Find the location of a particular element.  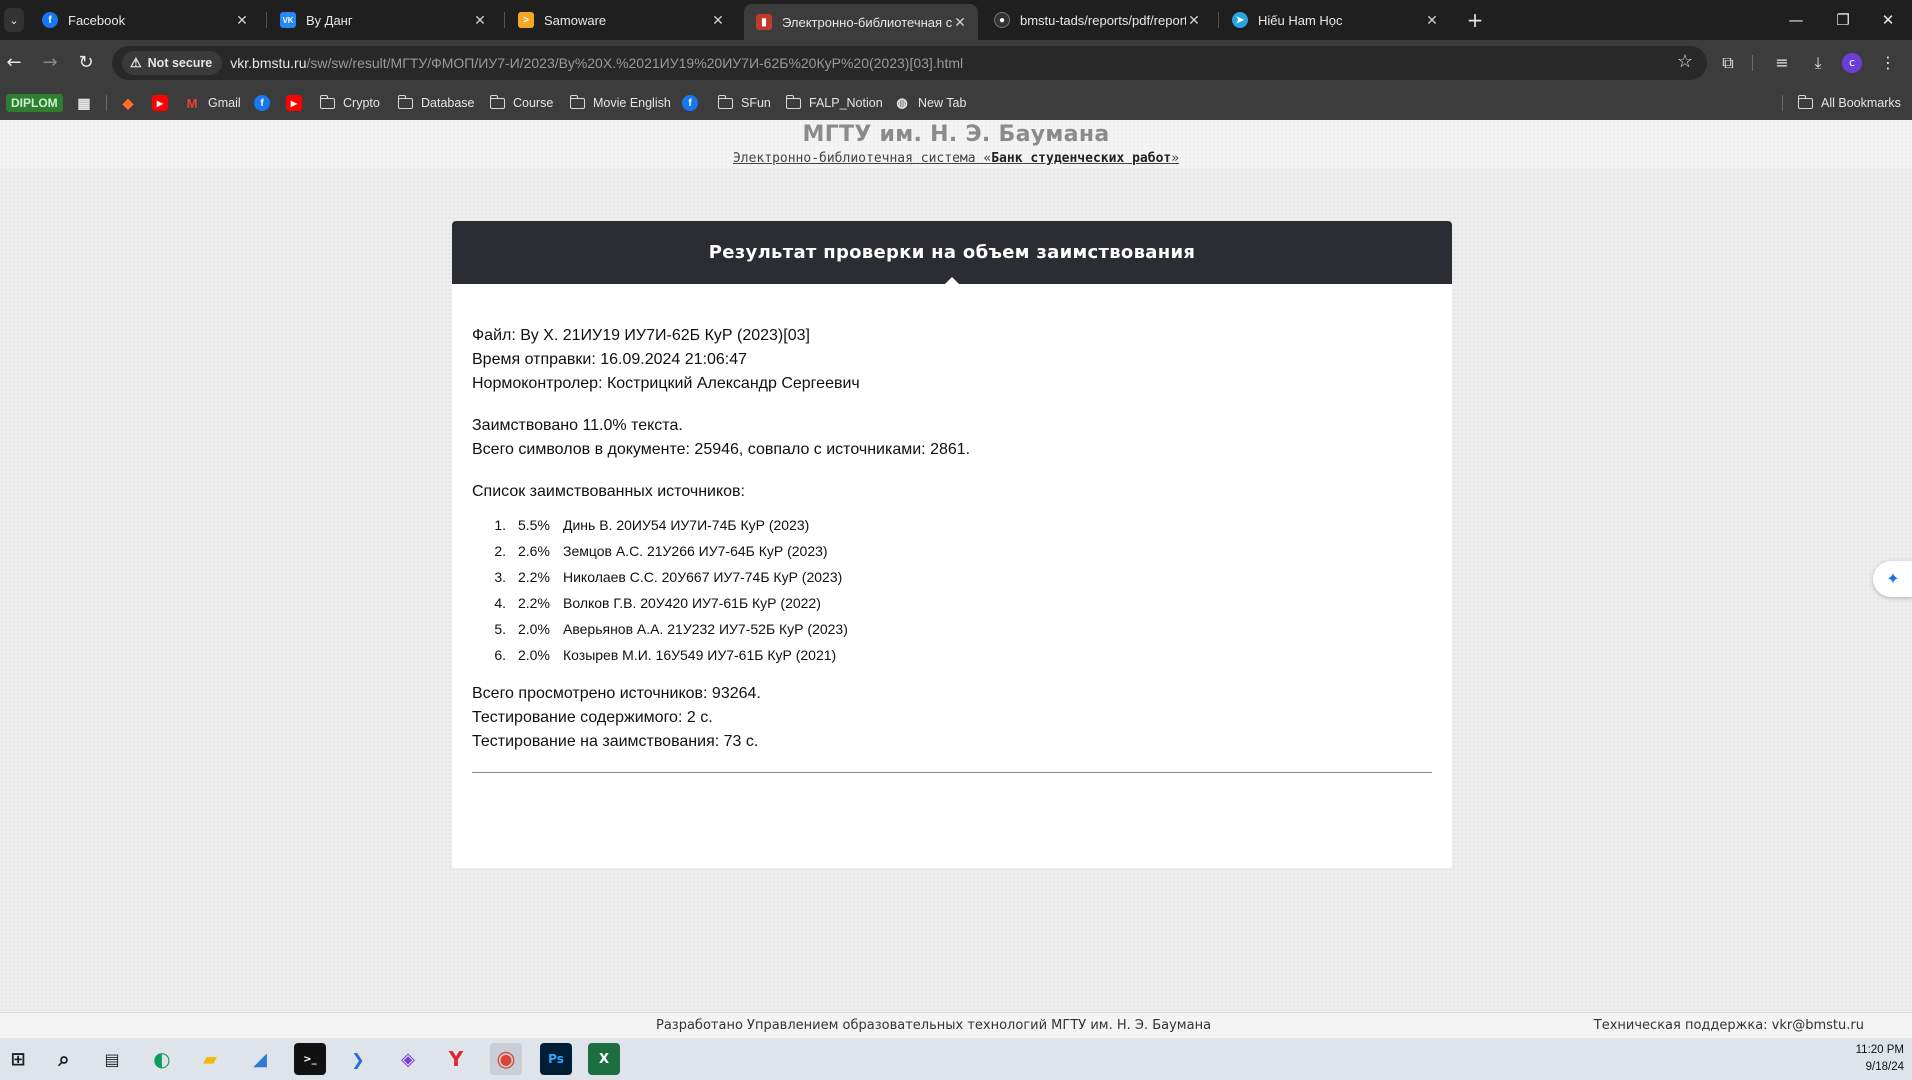

bookmark-folder-falp-notion: FALP_Notion is located at coordinates (834, 103).